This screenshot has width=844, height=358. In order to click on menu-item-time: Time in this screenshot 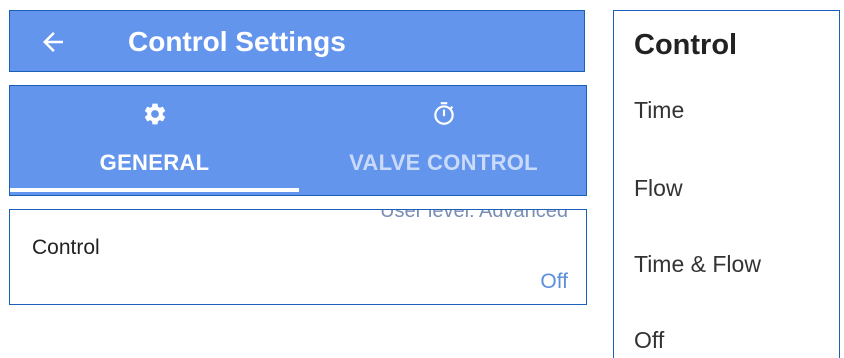, I will do `click(659, 110)`.